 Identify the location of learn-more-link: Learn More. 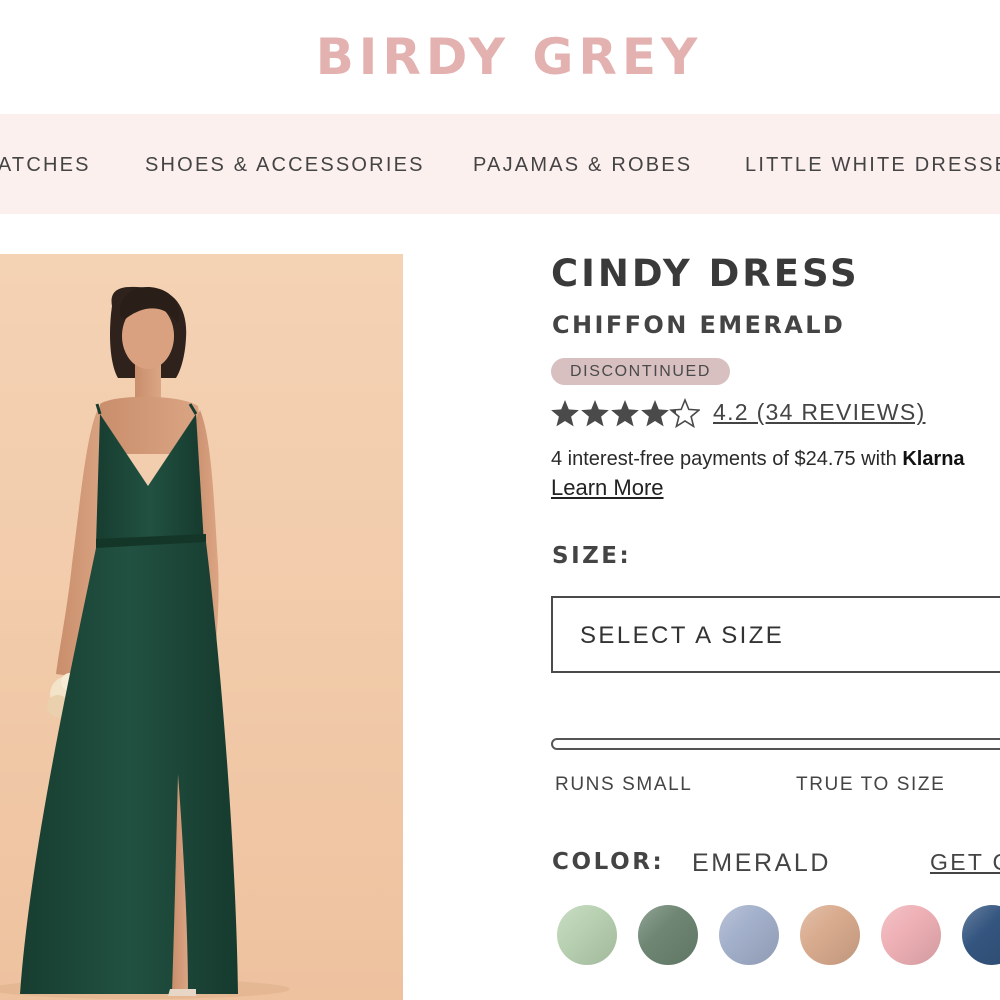
(607, 488).